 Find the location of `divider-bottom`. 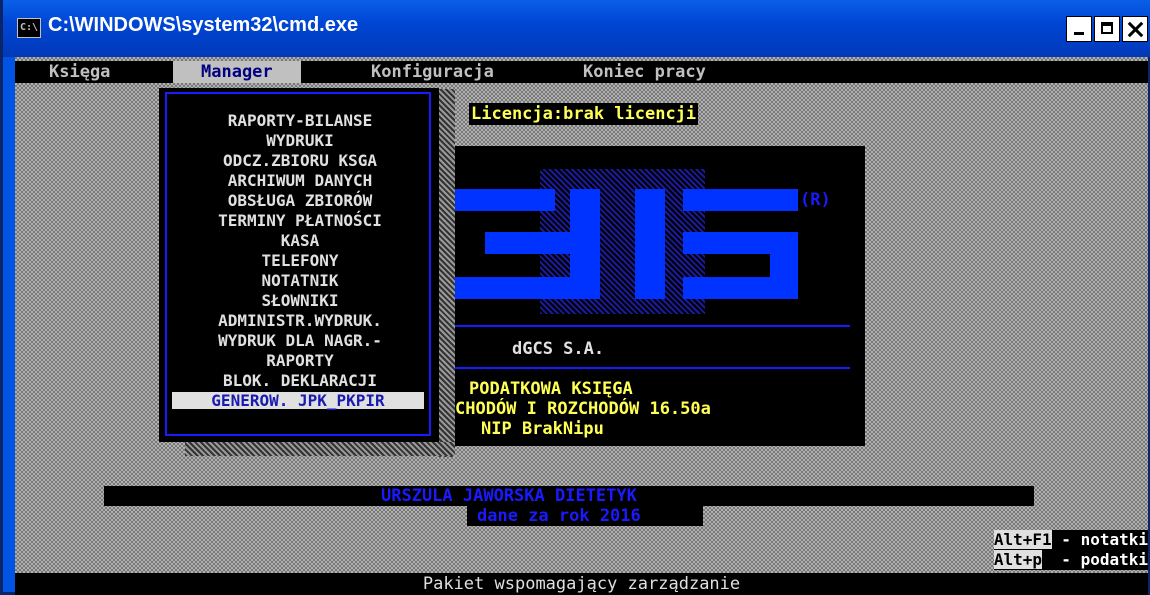

divider-bottom is located at coordinates (652, 368).